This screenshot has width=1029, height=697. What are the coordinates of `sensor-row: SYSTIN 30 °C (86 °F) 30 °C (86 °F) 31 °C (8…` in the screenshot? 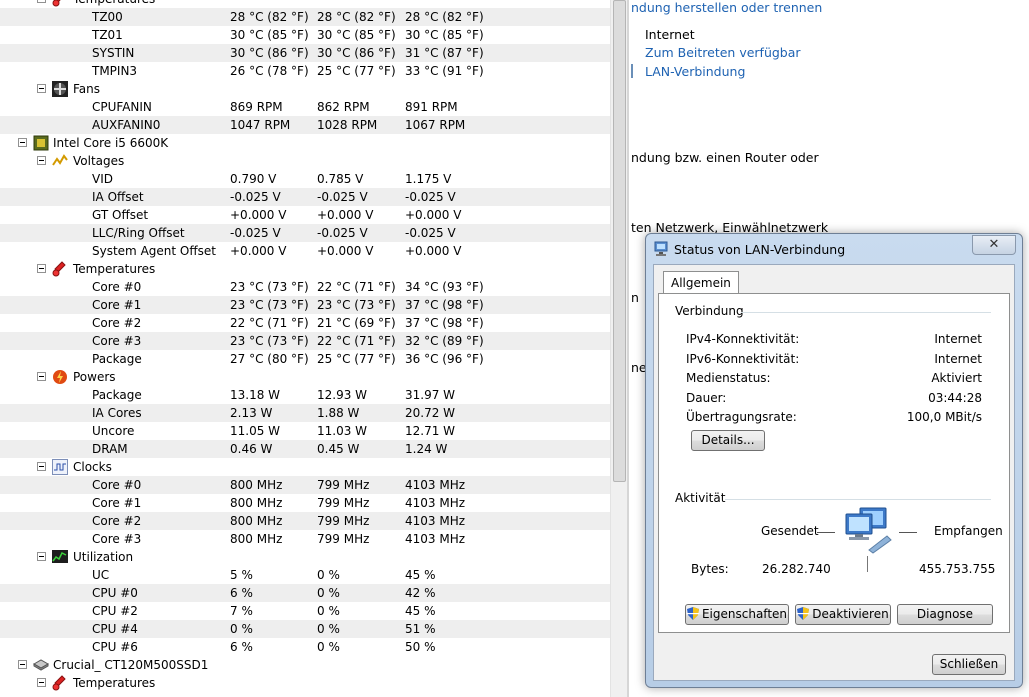 It's located at (305, 53).